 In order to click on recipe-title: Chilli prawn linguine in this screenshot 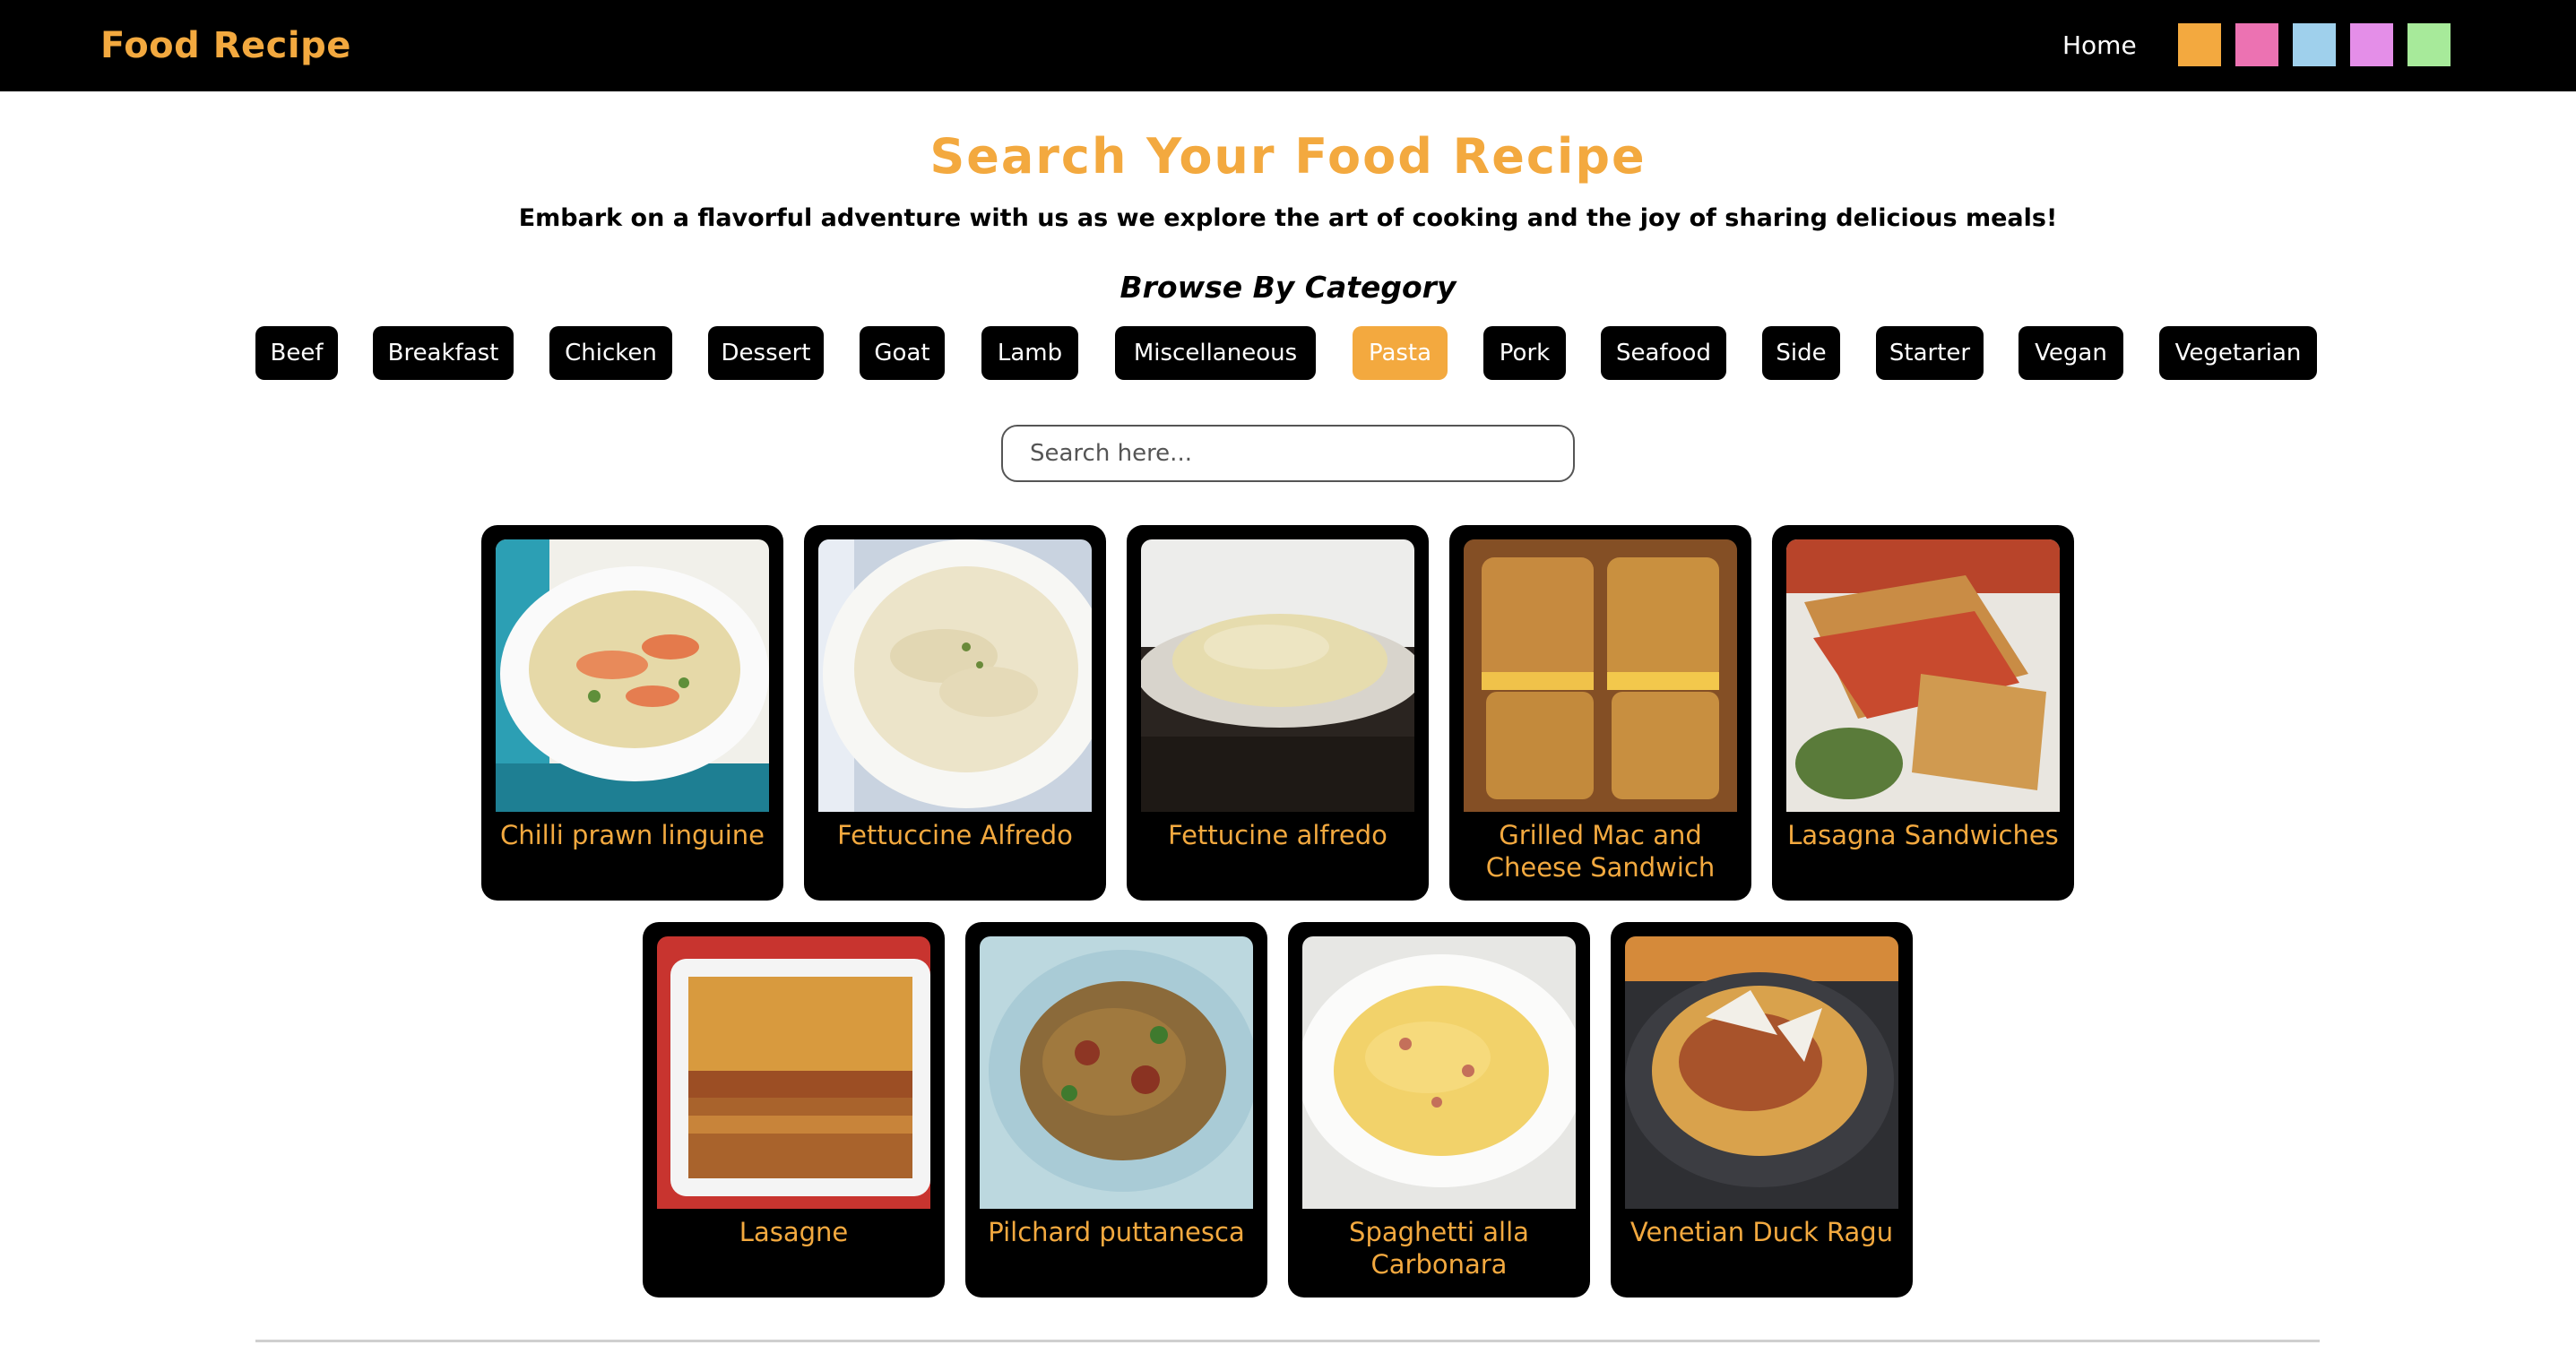, I will do `click(632, 835)`.